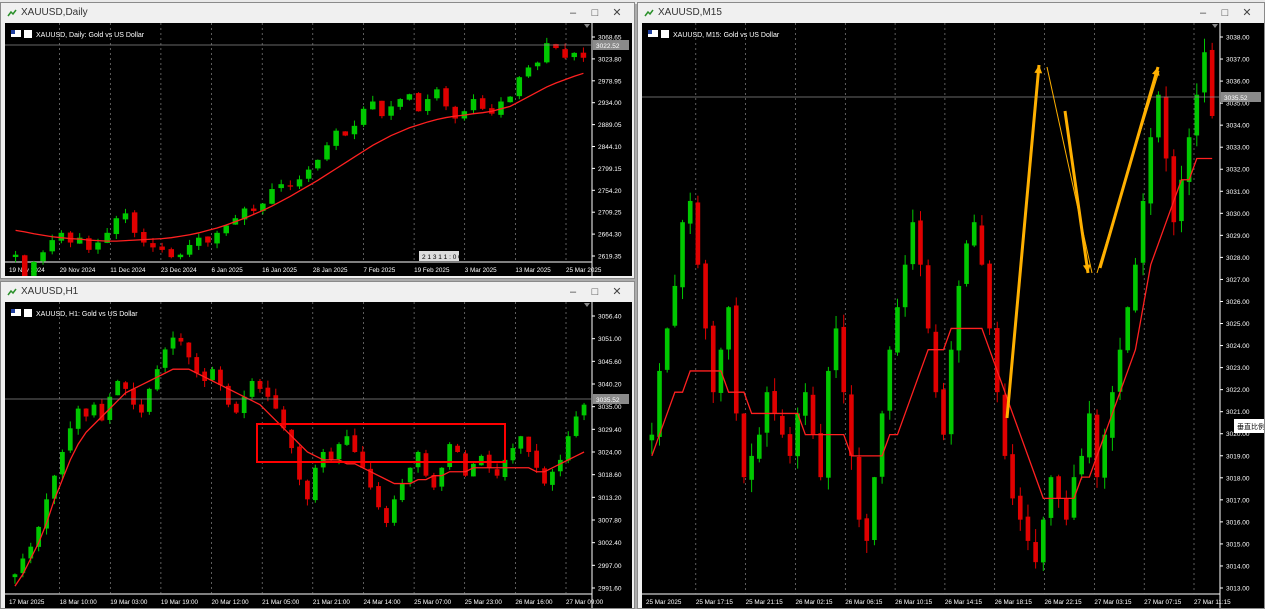  What do you see at coordinates (610, 125) in the screenshot?
I see `y-tick-label: 2889.05` at bounding box center [610, 125].